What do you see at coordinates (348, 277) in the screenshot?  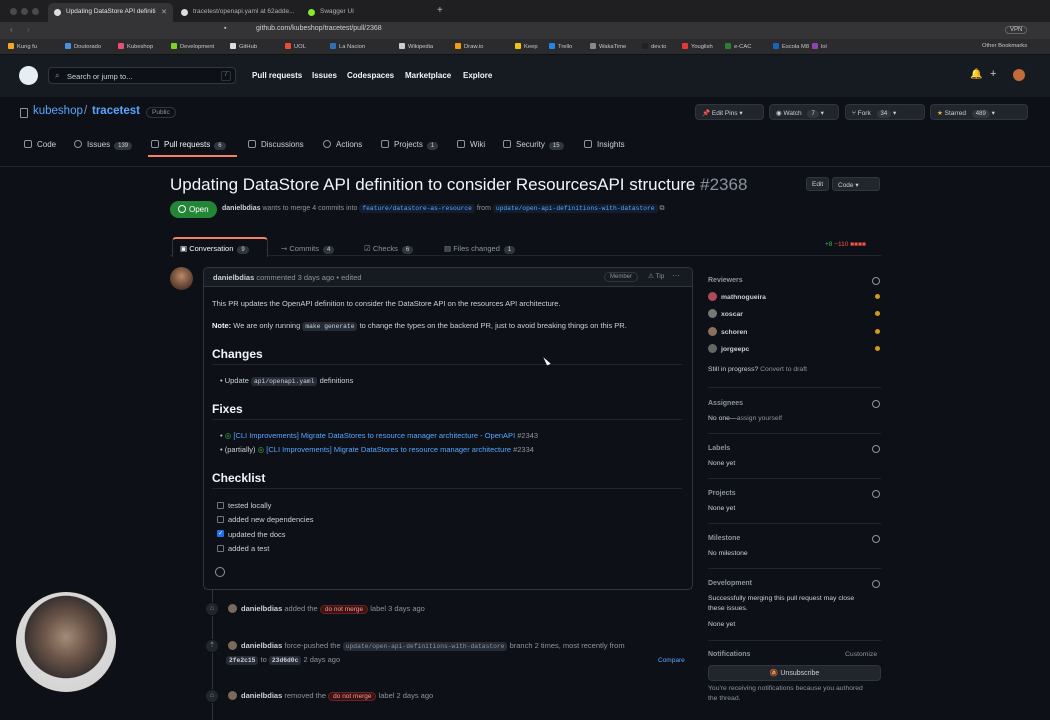 I see `edited-dropdown: • edited` at bounding box center [348, 277].